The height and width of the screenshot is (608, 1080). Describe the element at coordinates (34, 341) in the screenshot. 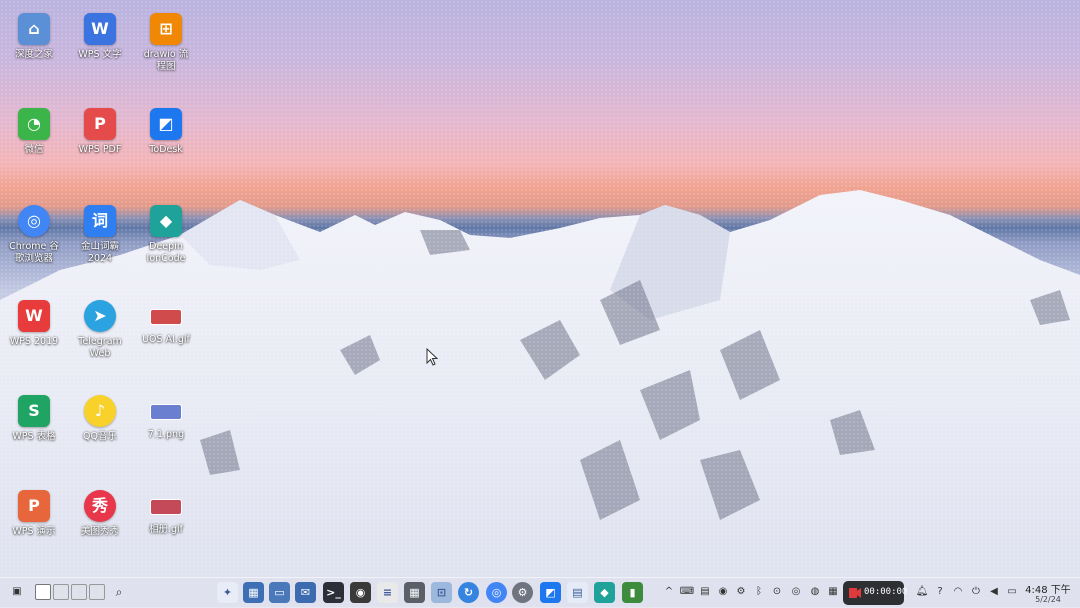

I see `desktop-icon-label: WPS 2019` at that location.